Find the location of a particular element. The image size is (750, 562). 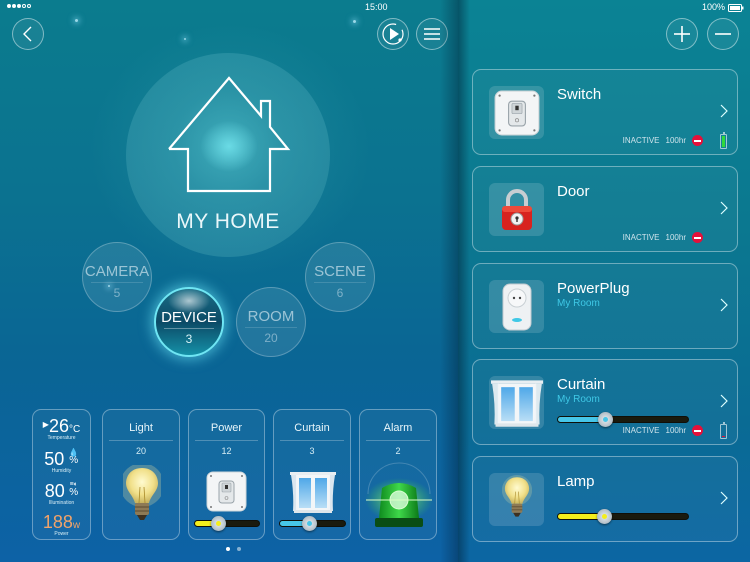

category-tile-light: Light 20 is located at coordinates (141, 474).